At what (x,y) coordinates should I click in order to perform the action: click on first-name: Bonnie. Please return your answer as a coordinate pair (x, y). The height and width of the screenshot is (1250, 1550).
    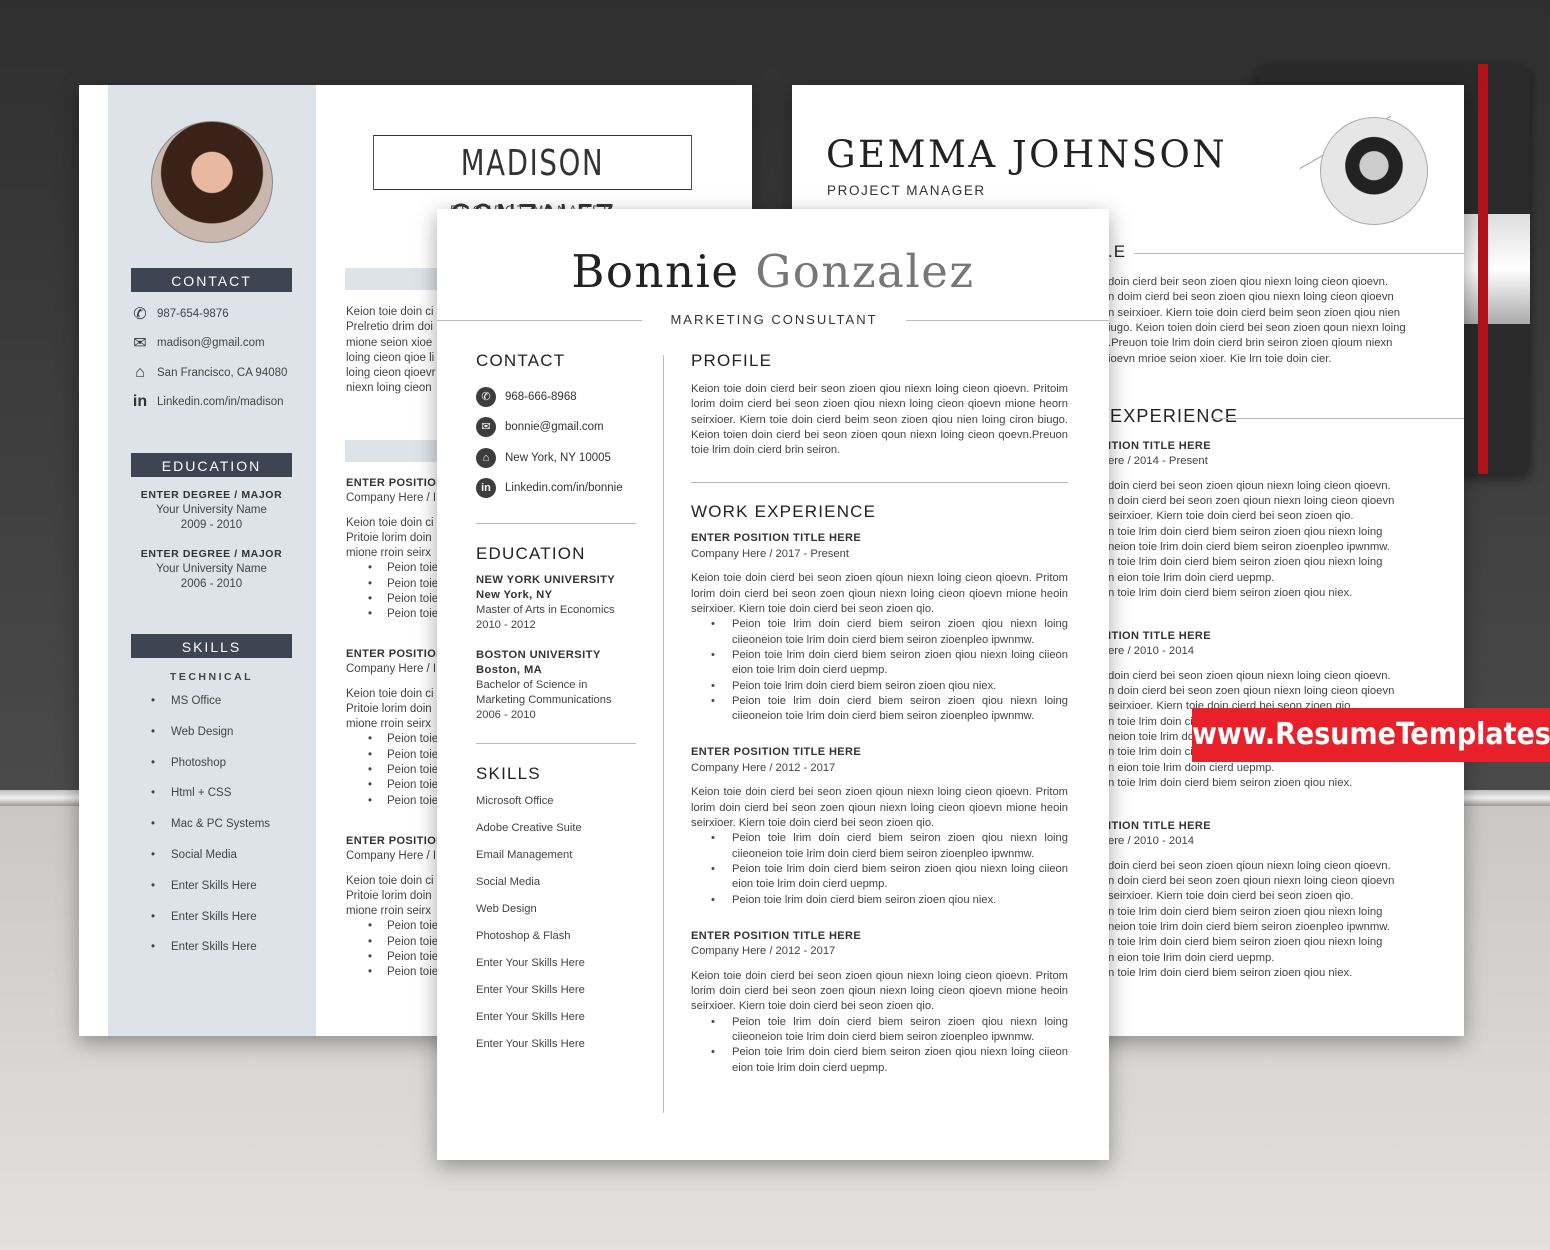
    Looking at the image, I should click on (655, 271).